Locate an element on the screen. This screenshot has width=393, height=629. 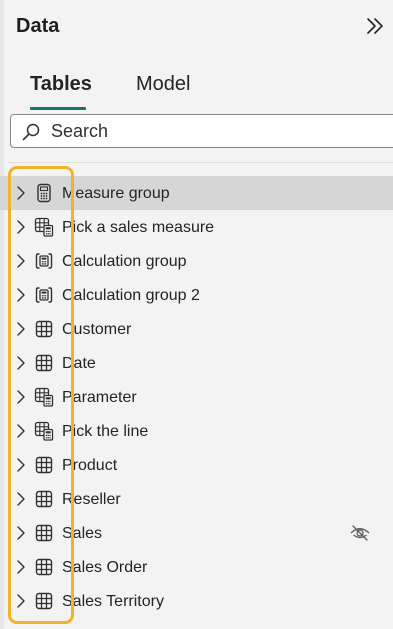
table-row: Parameter is located at coordinates (196, 397).